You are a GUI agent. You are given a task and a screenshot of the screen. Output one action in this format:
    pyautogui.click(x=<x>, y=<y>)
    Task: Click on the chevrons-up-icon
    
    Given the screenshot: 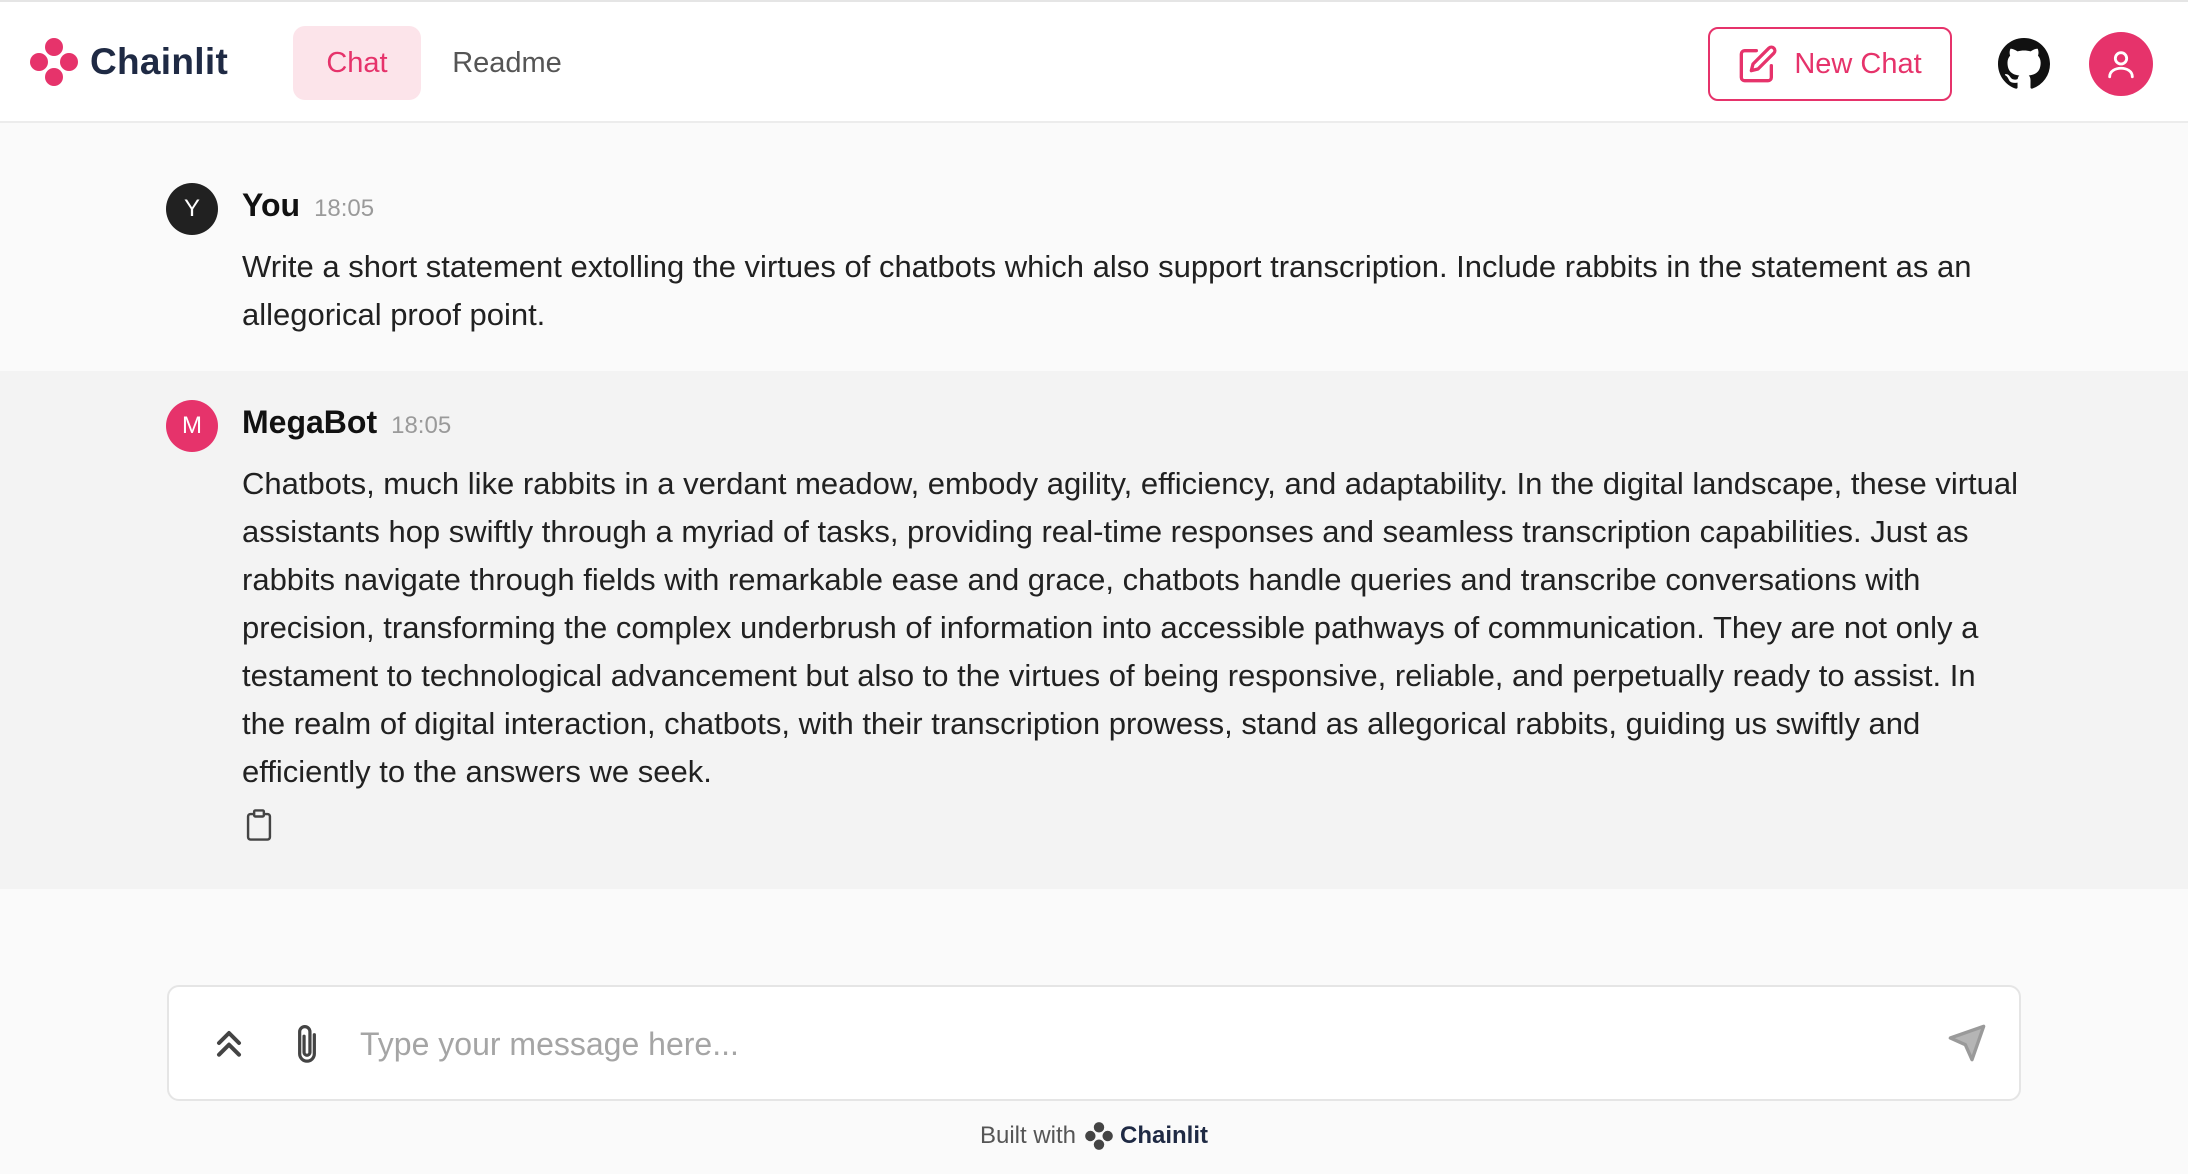 What is the action you would take?
    pyautogui.click(x=229, y=1043)
    